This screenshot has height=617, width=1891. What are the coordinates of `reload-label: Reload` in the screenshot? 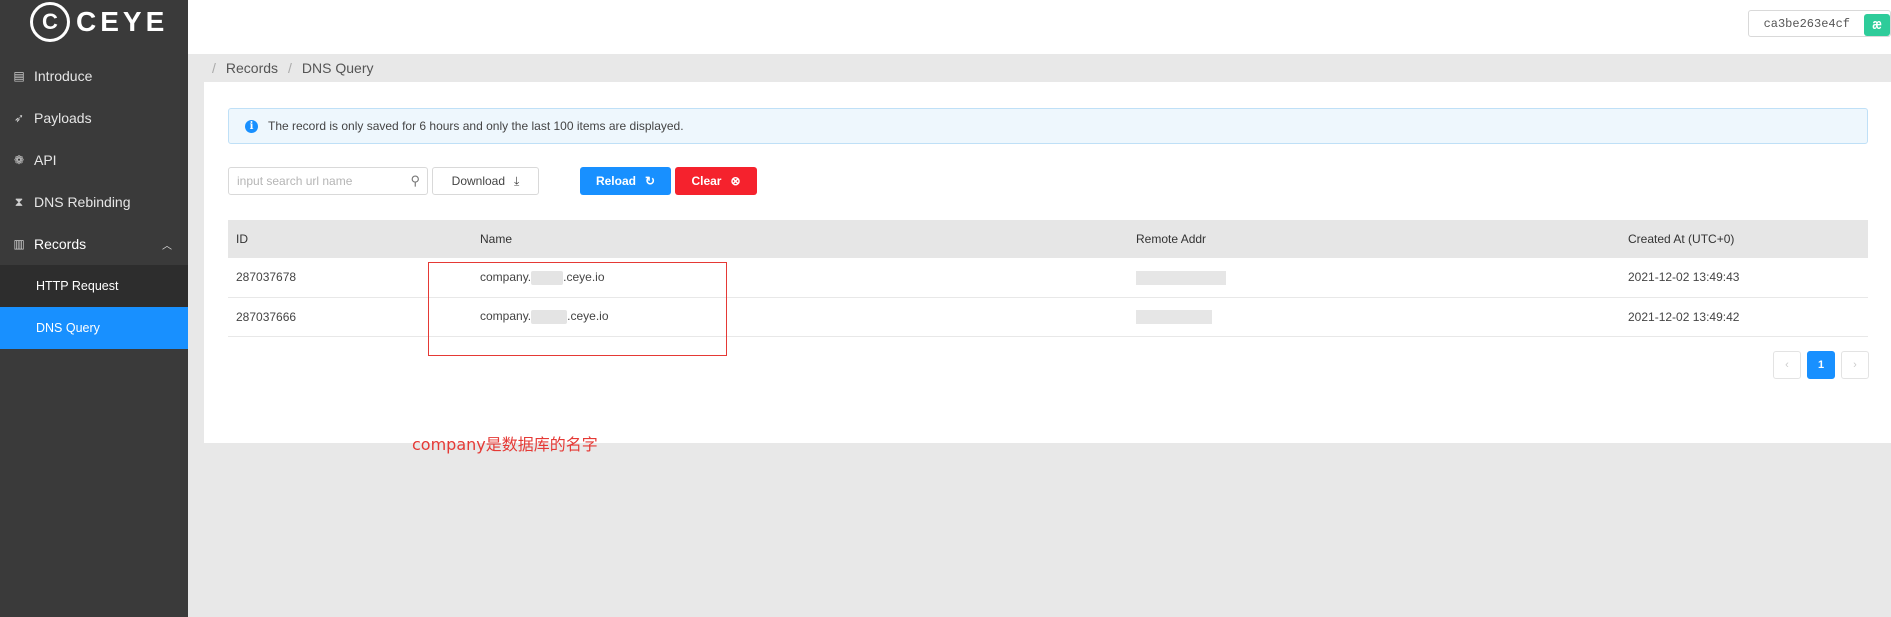 It's located at (615, 181).